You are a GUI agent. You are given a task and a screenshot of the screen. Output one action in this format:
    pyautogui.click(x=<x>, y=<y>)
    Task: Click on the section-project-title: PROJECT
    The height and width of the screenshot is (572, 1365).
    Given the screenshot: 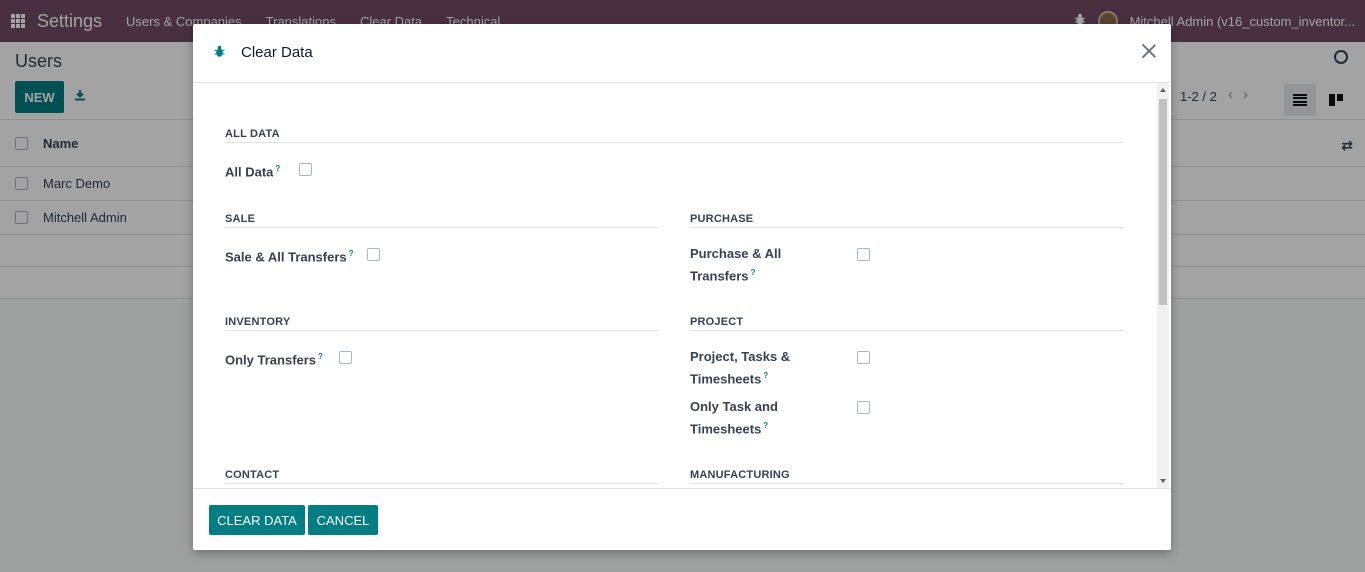 What is the action you would take?
    pyautogui.click(x=717, y=322)
    